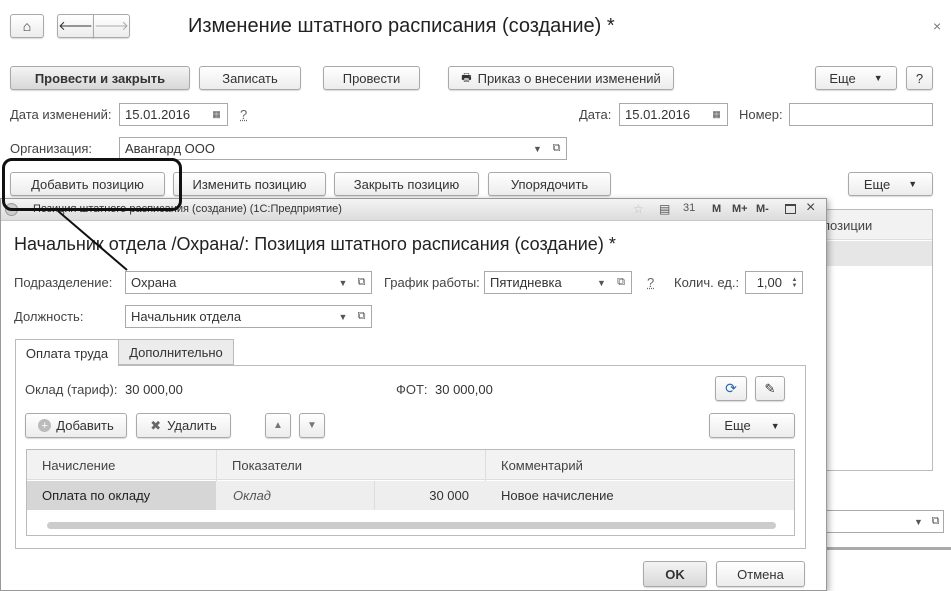 This screenshot has height=591, width=951. What do you see at coordinates (92, 240) in the screenshot?
I see `callout-line` at bounding box center [92, 240].